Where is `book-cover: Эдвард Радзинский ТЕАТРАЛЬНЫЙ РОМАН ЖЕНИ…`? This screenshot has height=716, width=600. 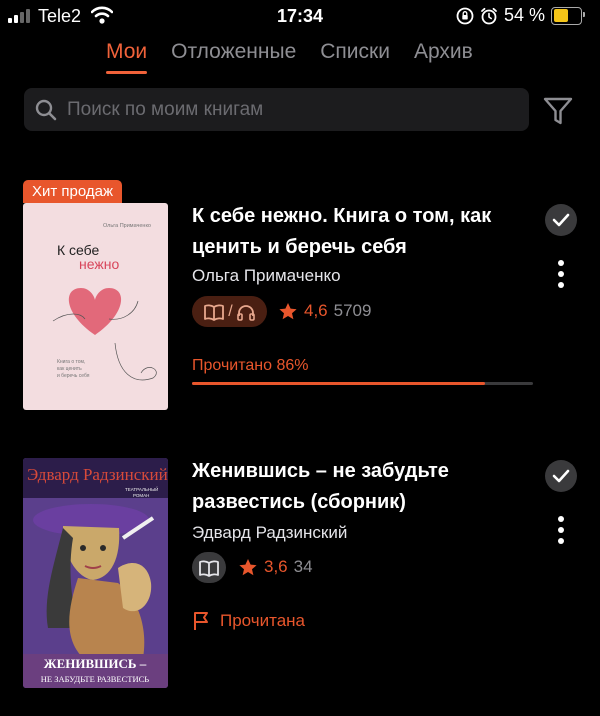
book-cover: Эдвард Радзинский ТЕАТРАЛЬНЫЙ РОМАН ЖЕНИ… is located at coordinates (95, 573).